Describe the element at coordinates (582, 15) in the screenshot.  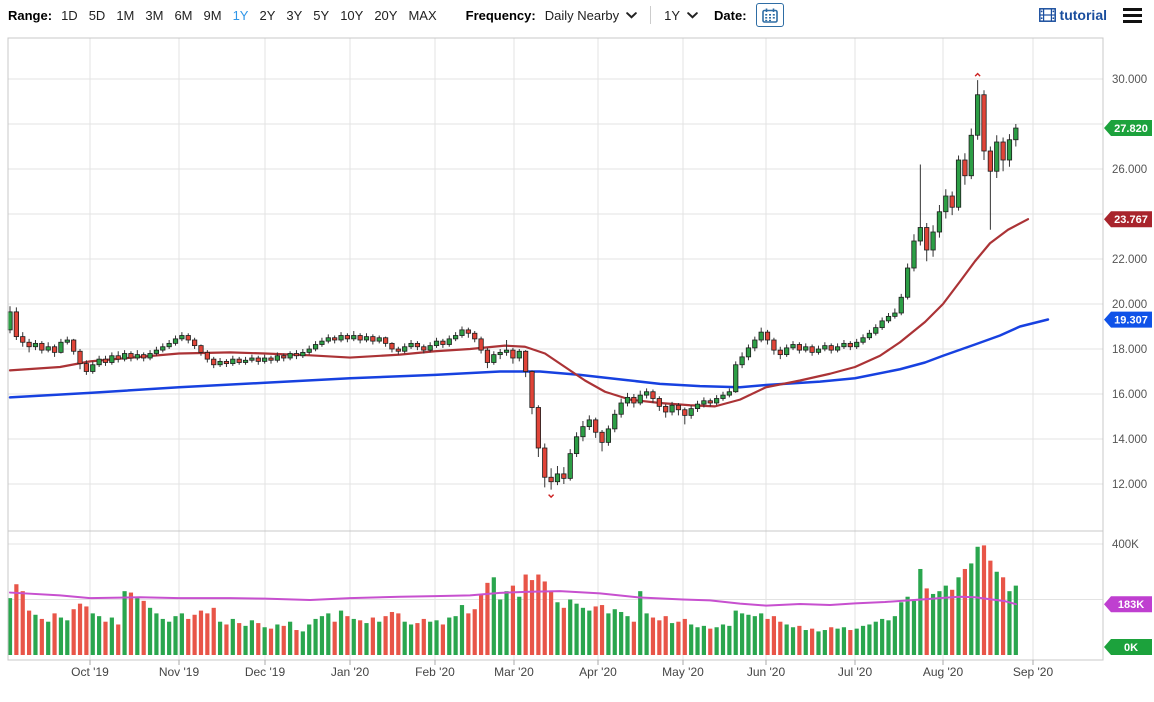
I see `frequency-value: Daily Nearby` at that location.